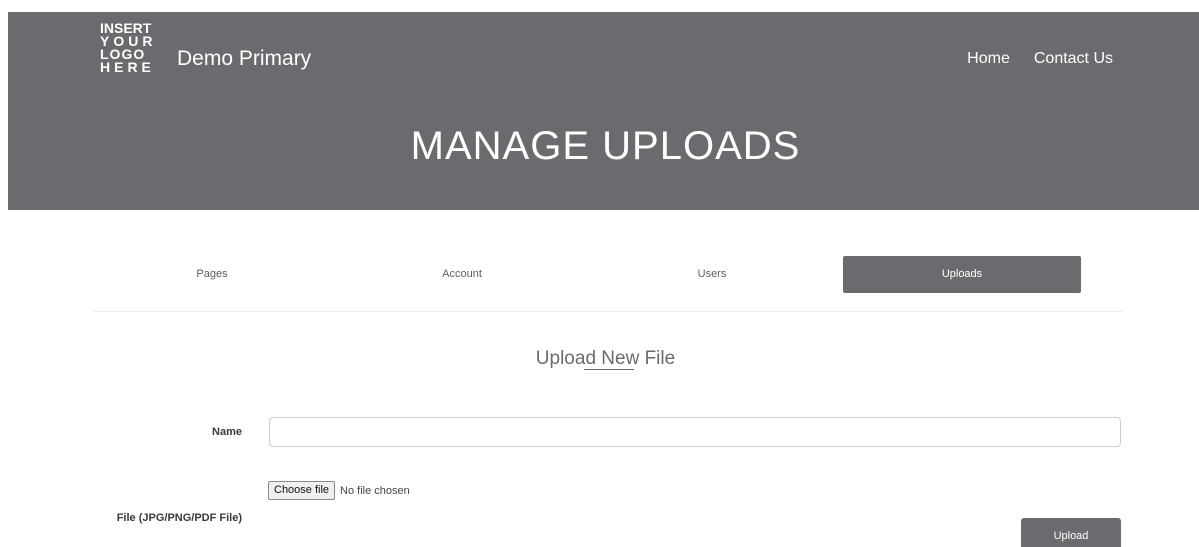 This screenshot has width=1199, height=547. Describe the element at coordinates (712, 274) in the screenshot. I see `tab-users: Users` at that location.